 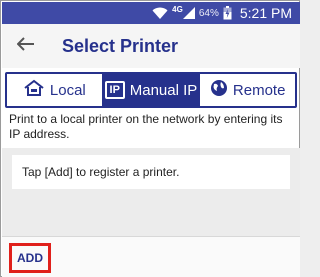 I want to click on cellular-signal-icon: 4G, so click(x=183, y=12).